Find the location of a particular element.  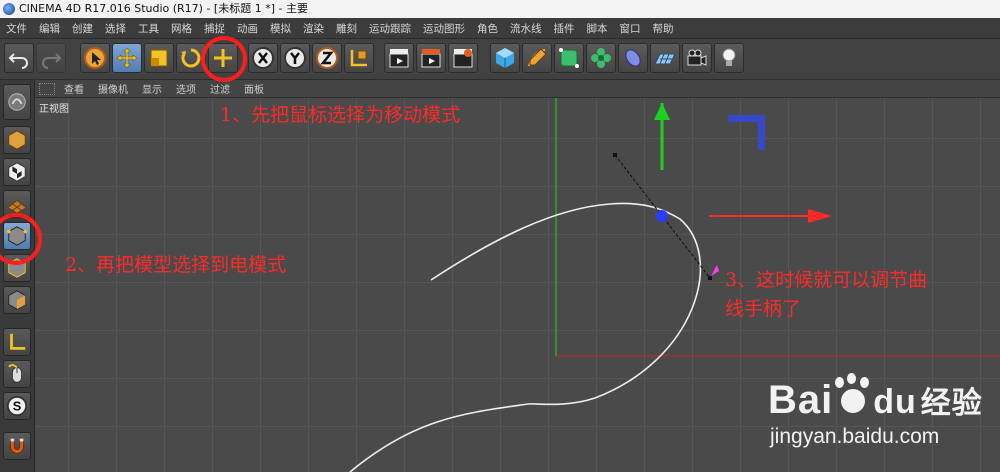

menu-simulate: 模拟 is located at coordinates (280, 28).